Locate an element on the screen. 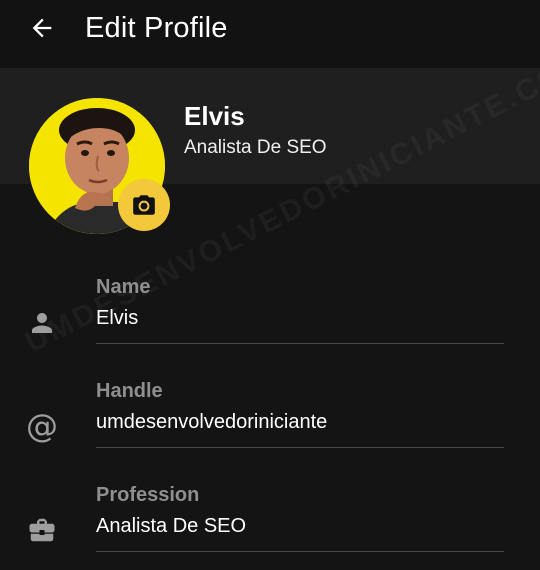 Image resolution: width=540 pixels, height=570 pixels. arrow-left-icon is located at coordinates (42, 28).